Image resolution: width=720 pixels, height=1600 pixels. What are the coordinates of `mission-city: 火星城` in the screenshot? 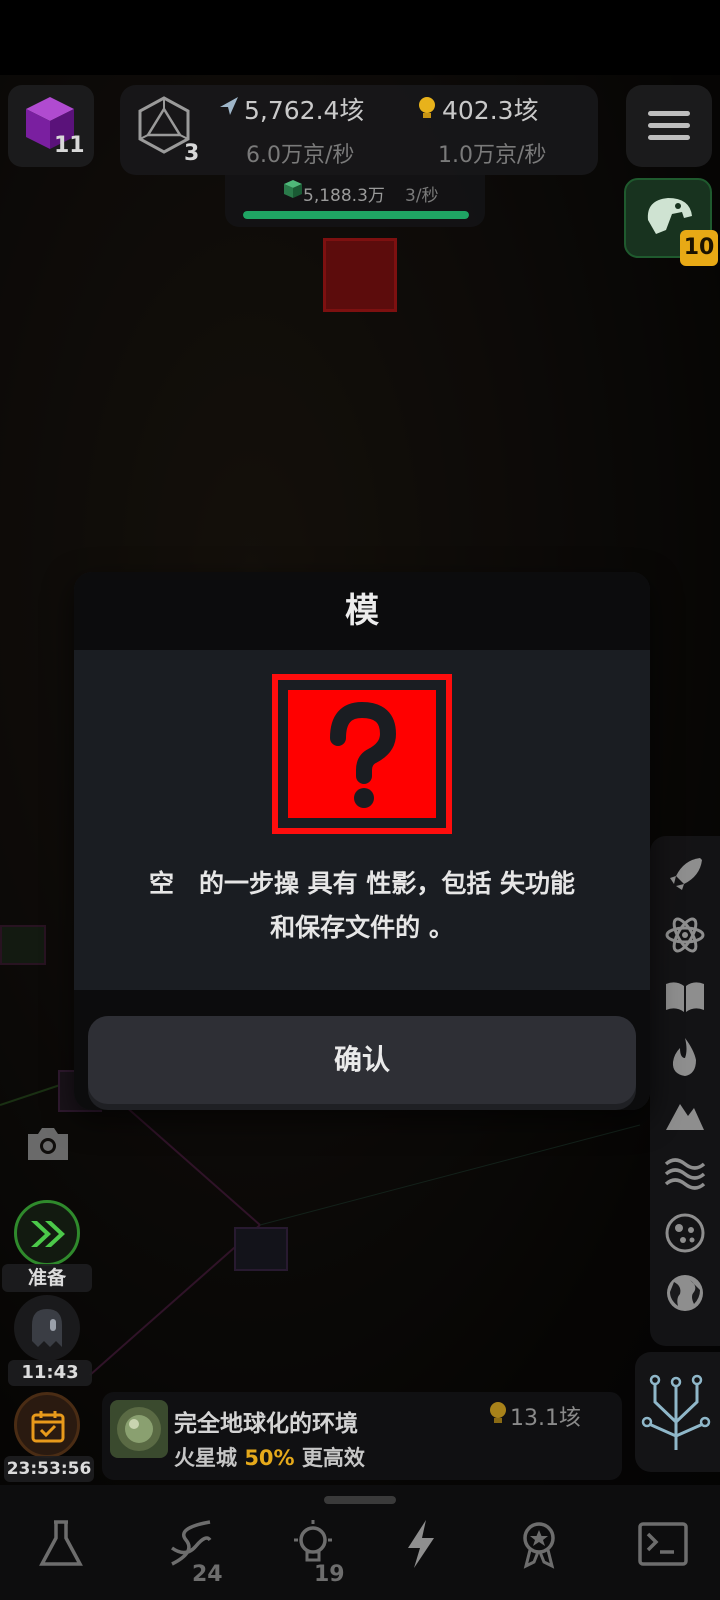 It's located at (205, 1458).